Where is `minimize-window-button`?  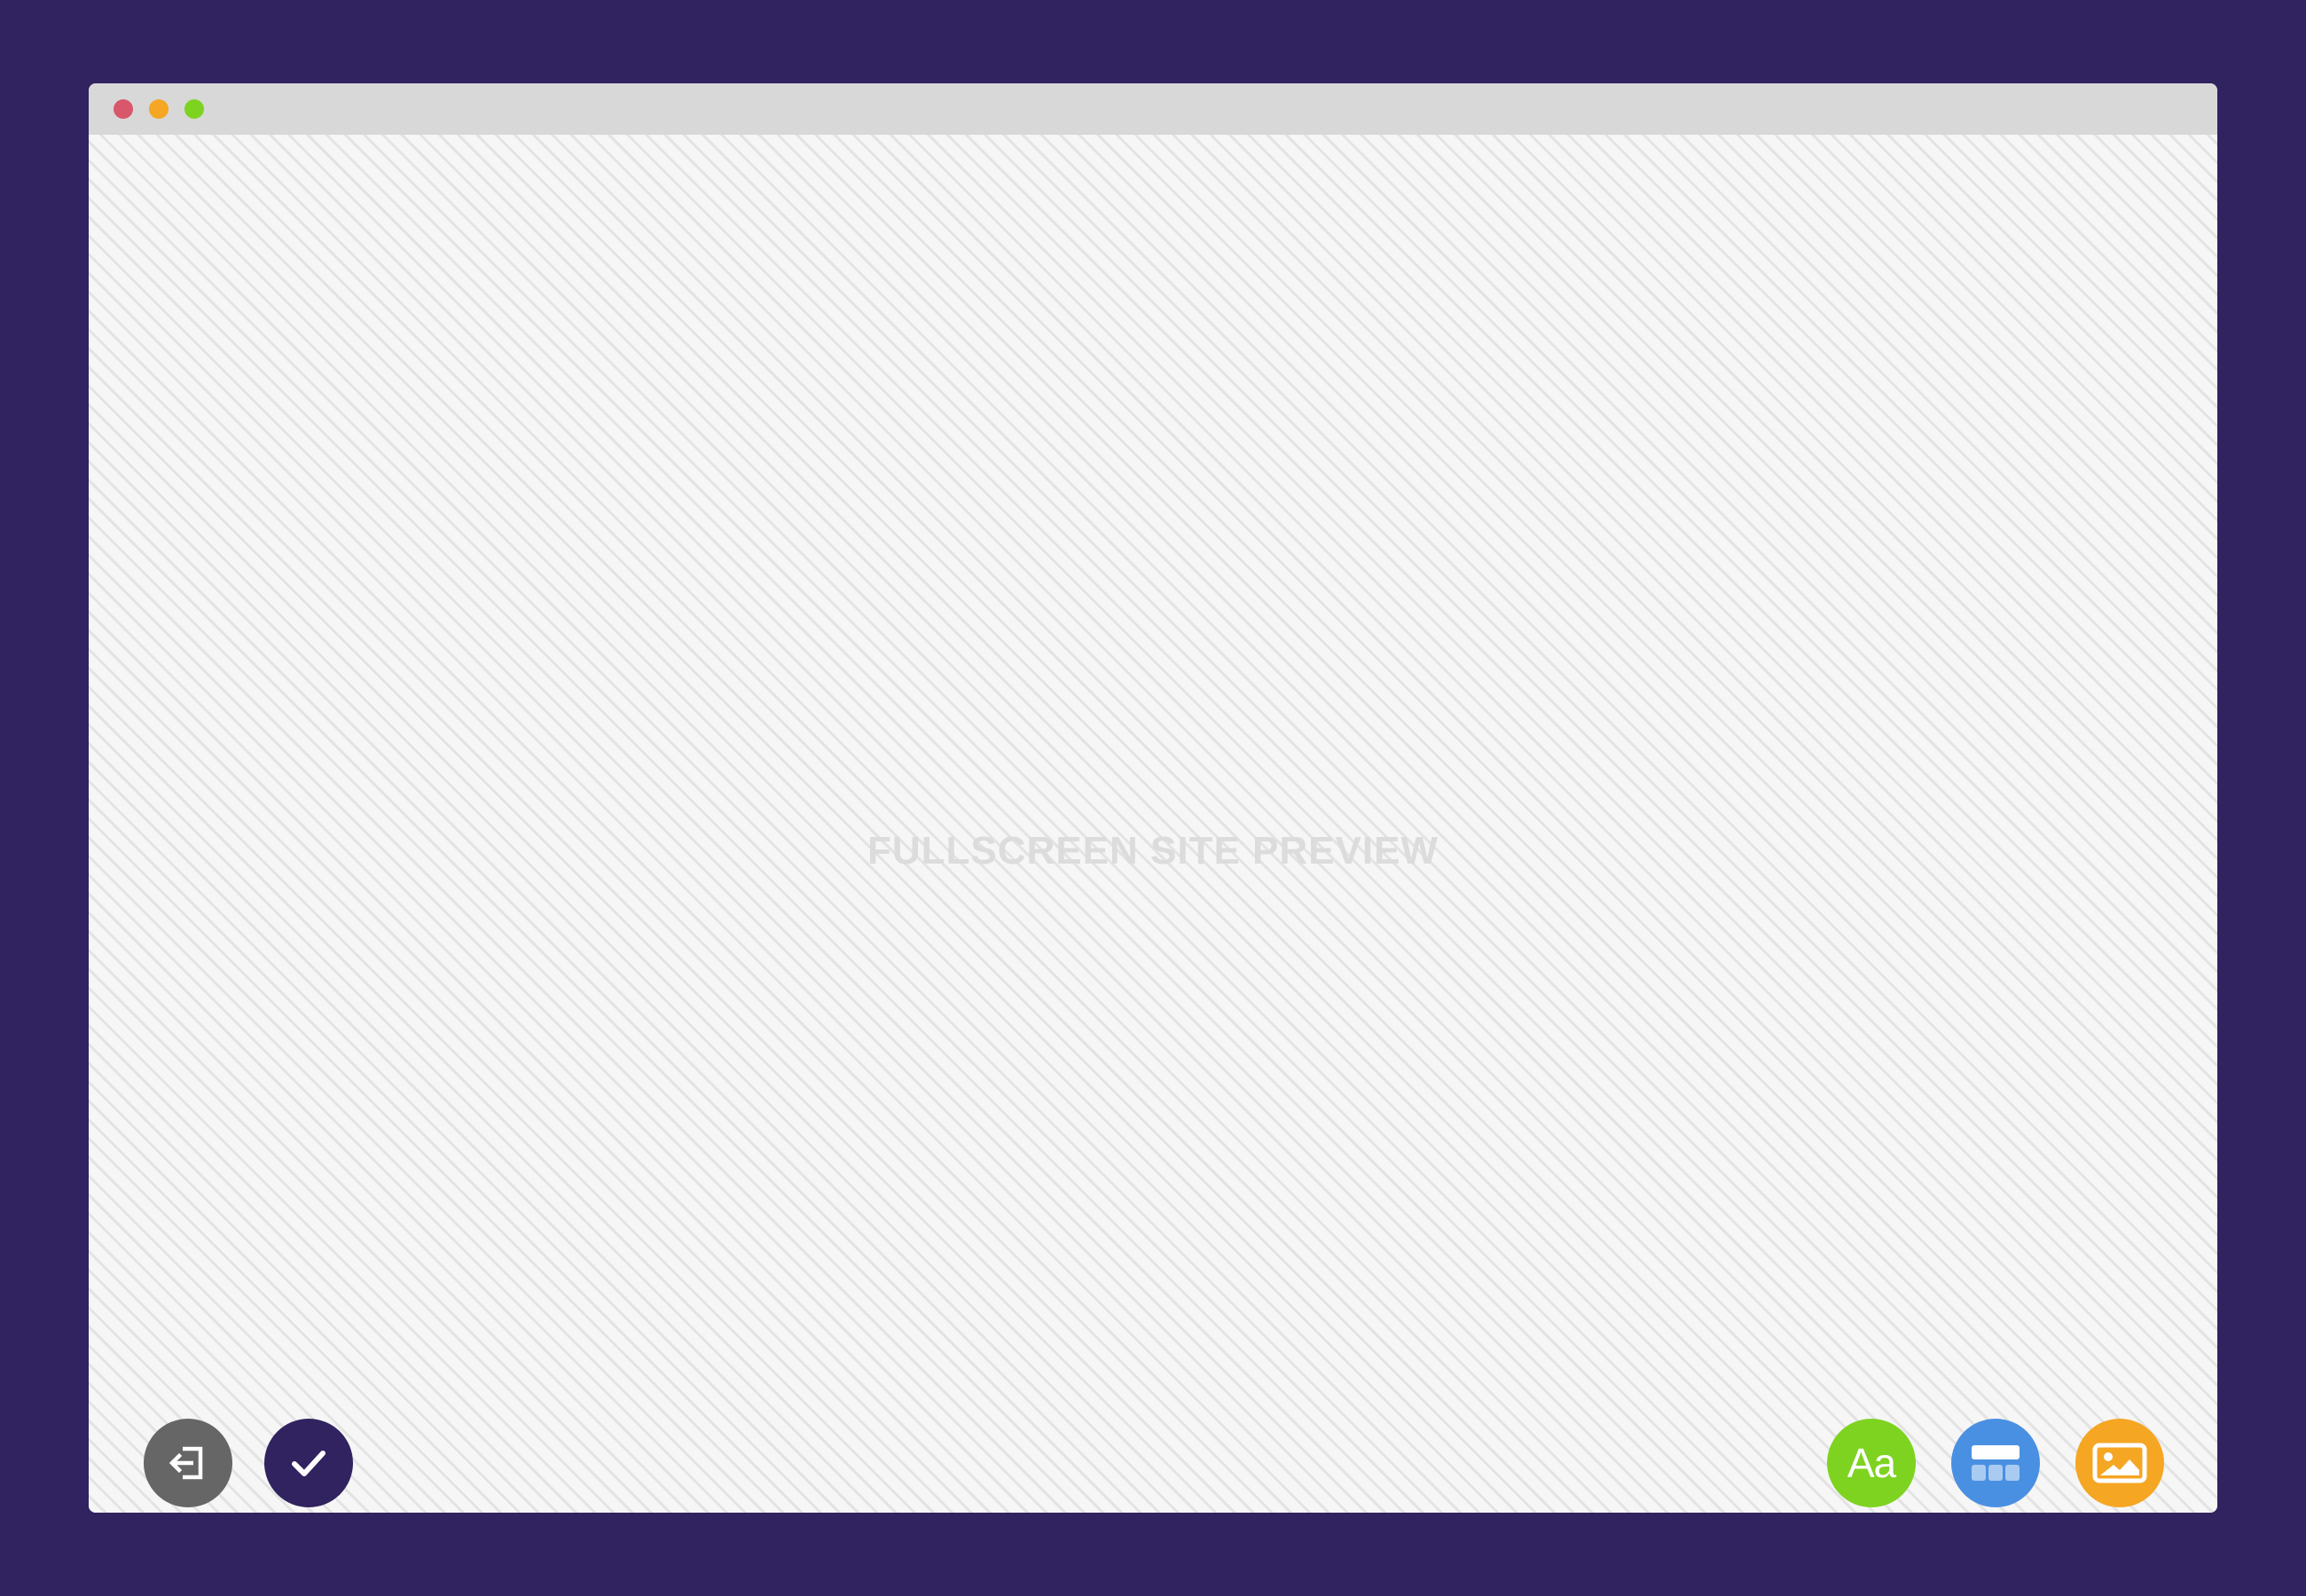 minimize-window-button is located at coordinates (159, 109).